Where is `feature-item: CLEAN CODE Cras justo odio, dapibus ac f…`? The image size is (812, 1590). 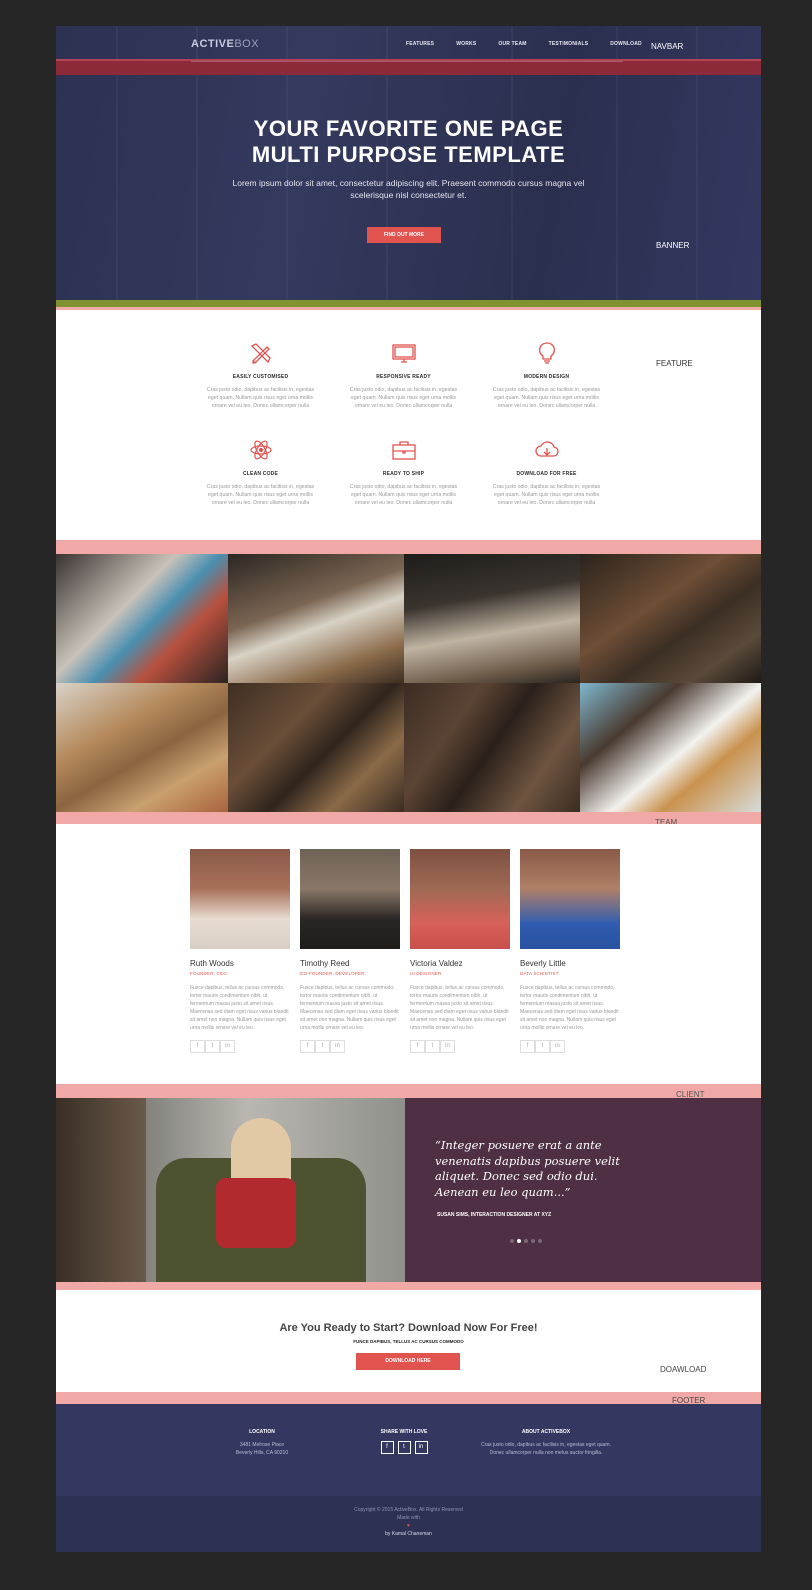
feature-item: CLEAN CODE Cras justo odio, dapibus ac f… is located at coordinates (260, 472).